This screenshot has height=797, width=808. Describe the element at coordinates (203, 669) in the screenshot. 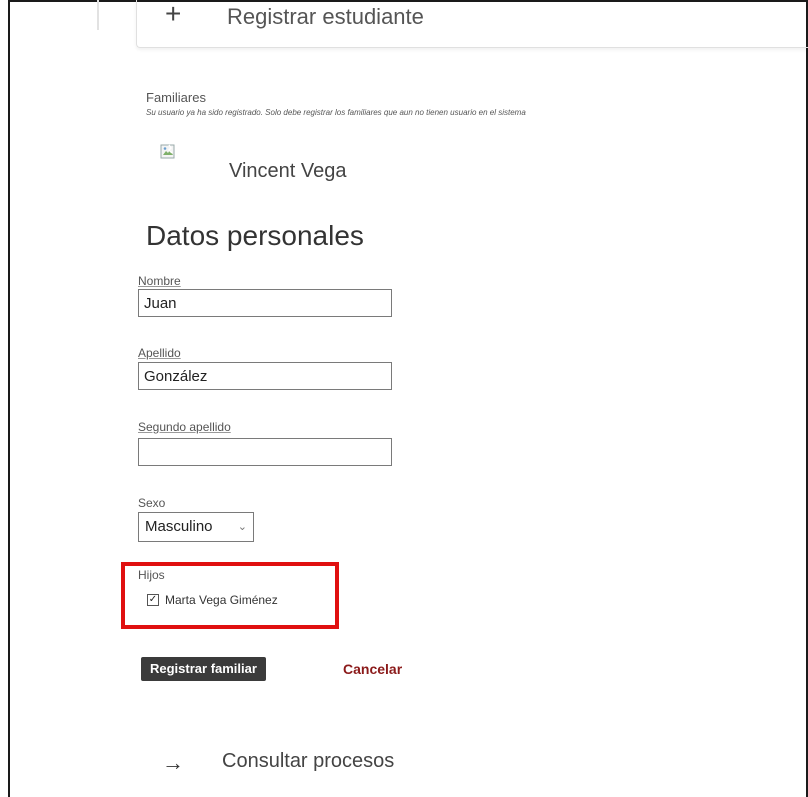

I see `register-familiar-button: Registrar familiar` at that location.